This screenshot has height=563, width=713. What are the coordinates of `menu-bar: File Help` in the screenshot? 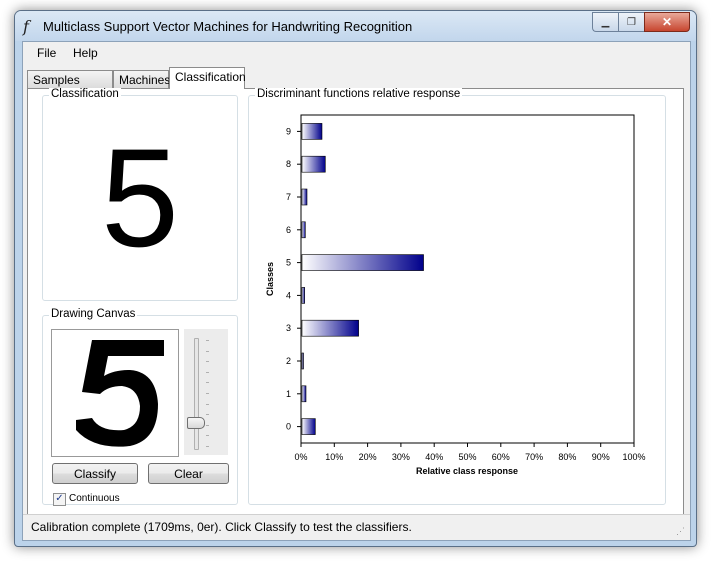 It's located at (356, 53).